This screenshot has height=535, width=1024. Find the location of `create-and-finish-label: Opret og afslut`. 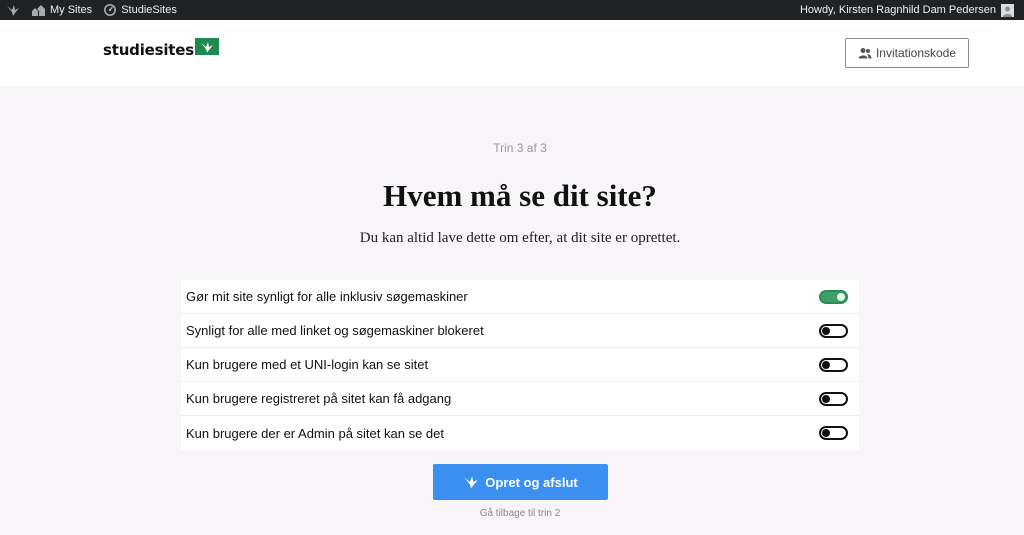

create-and-finish-label: Opret og afslut is located at coordinates (531, 482).